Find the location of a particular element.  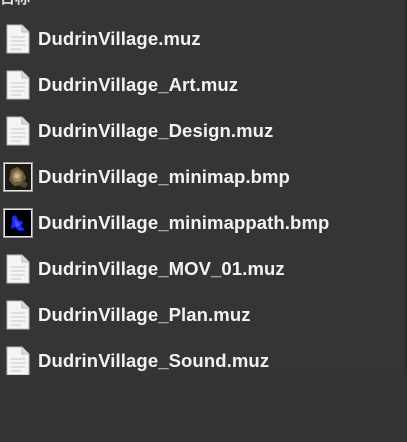

file-row: DudrinVillage.muz is located at coordinates (203, 39).